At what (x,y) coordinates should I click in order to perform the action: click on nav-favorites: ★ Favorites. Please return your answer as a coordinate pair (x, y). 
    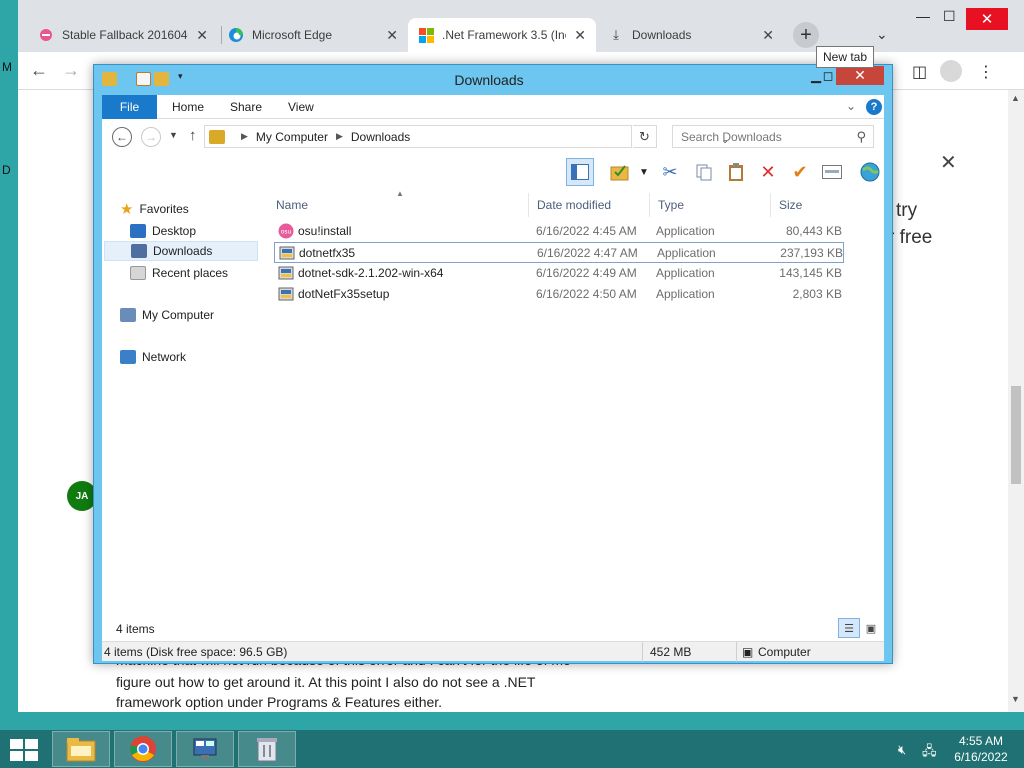
    Looking at the image, I should click on (154, 209).